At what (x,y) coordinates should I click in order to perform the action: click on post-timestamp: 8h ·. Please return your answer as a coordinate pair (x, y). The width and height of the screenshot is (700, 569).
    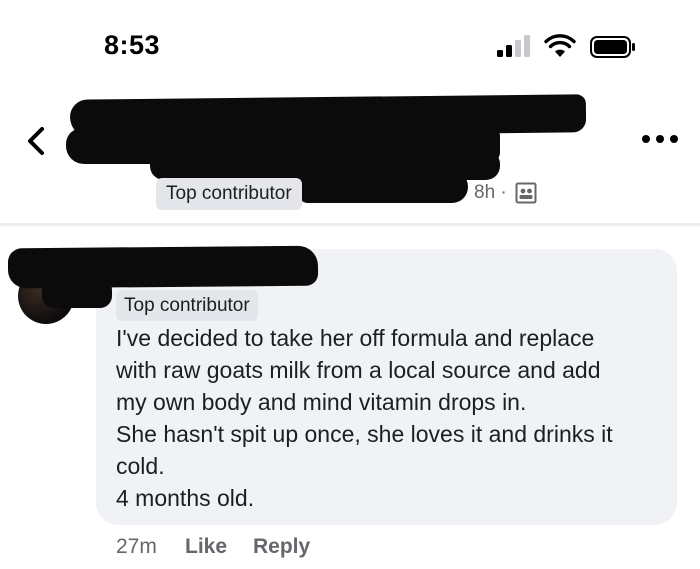
    Looking at the image, I should click on (490, 192).